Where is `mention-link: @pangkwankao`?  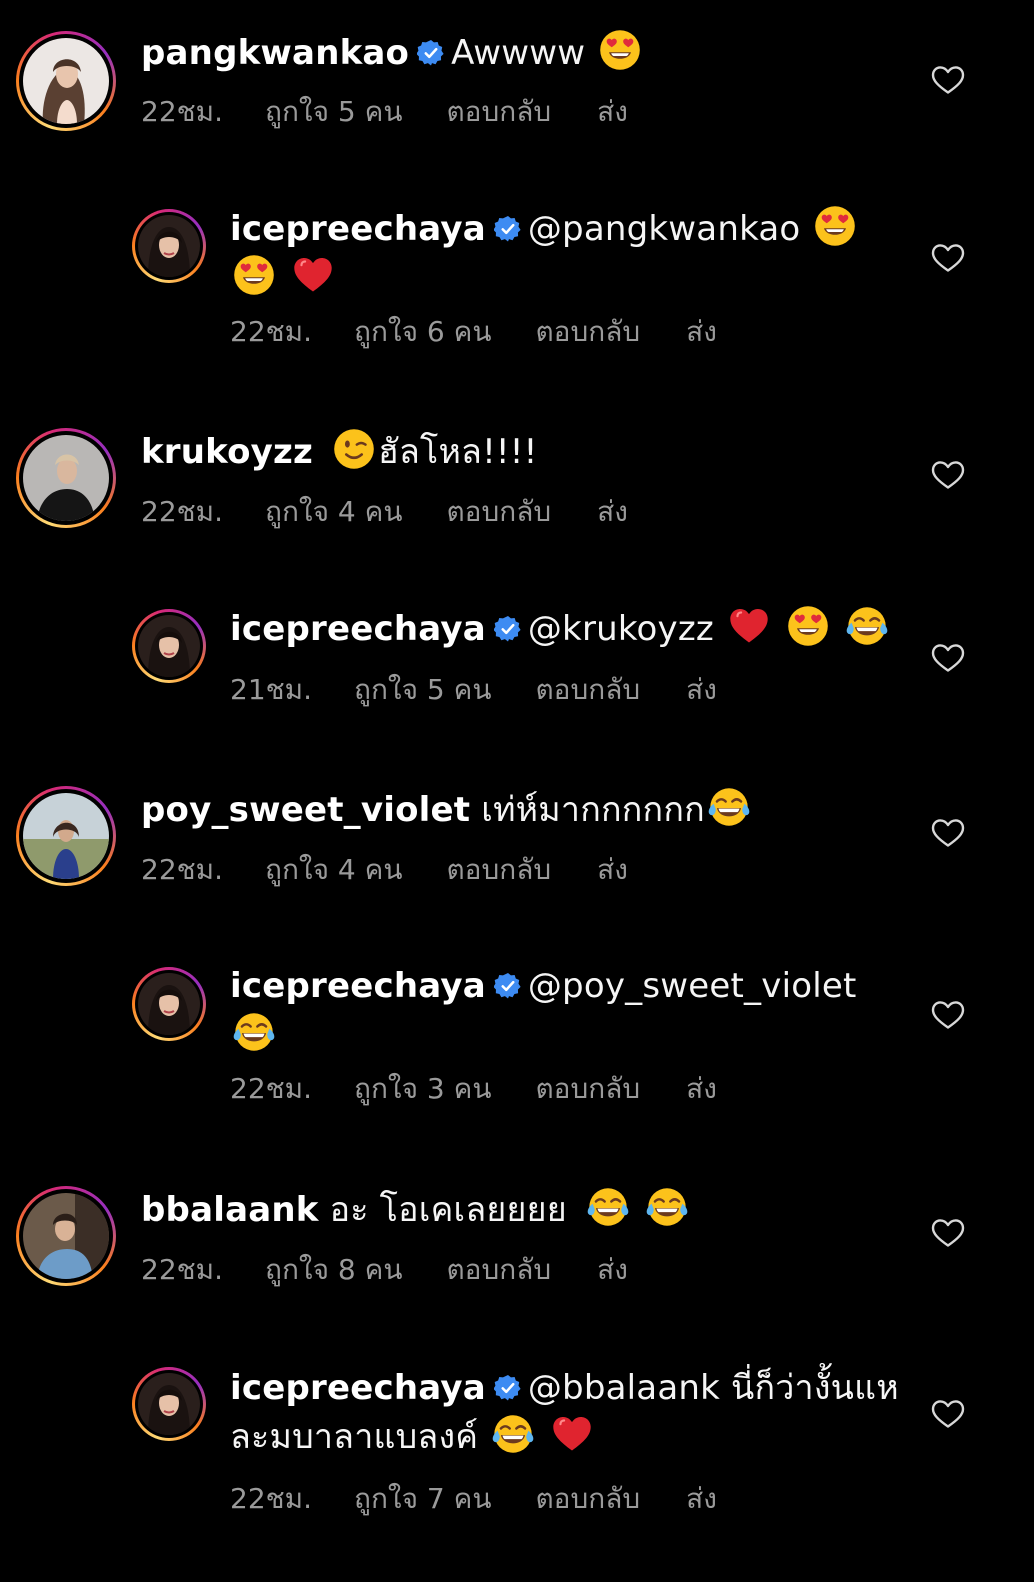
mention-link: @pangkwankao is located at coordinates (664, 229).